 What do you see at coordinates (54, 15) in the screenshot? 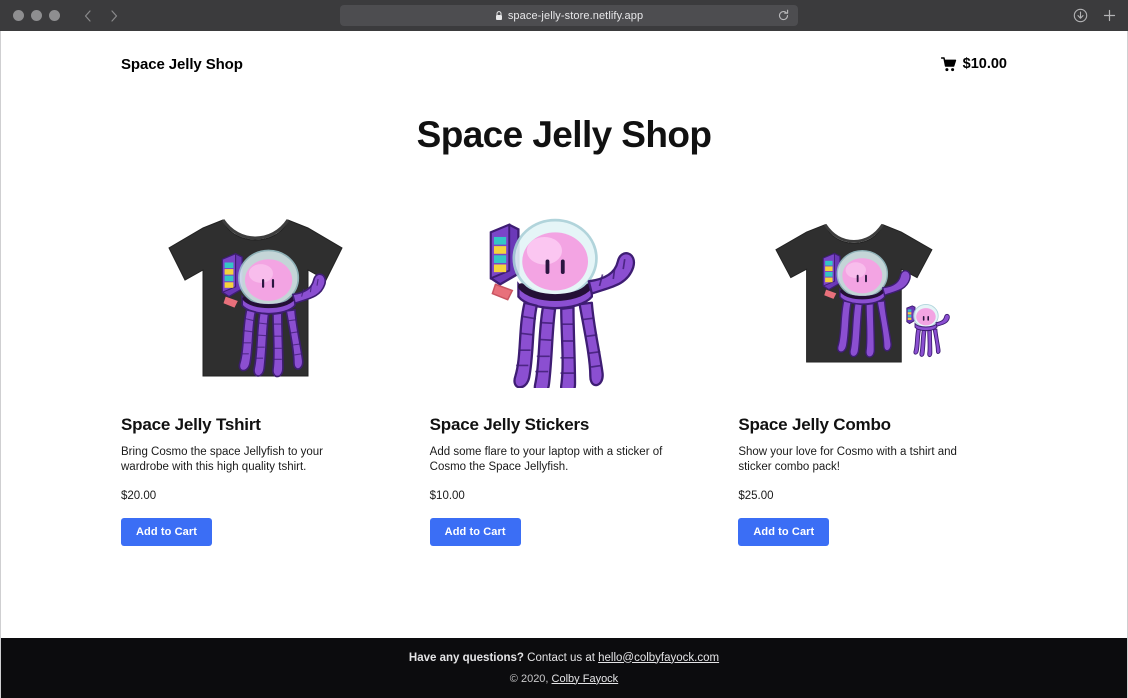
I see `maximize-window-button` at bounding box center [54, 15].